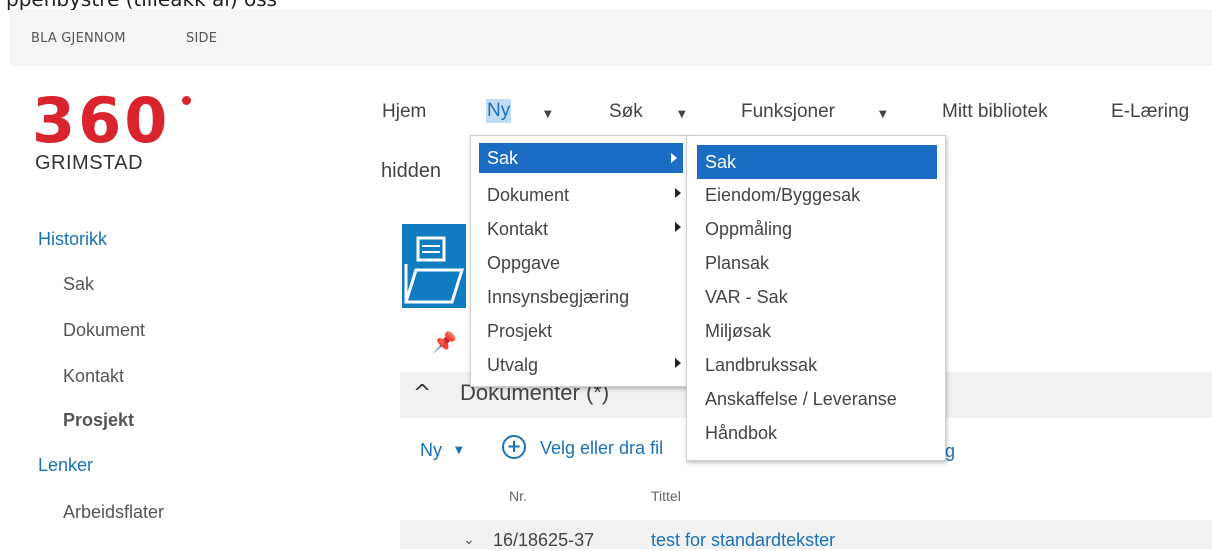  I want to click on clipped-heading-text: ppenbystre (tilleakk al) oss, so click(606, 5).